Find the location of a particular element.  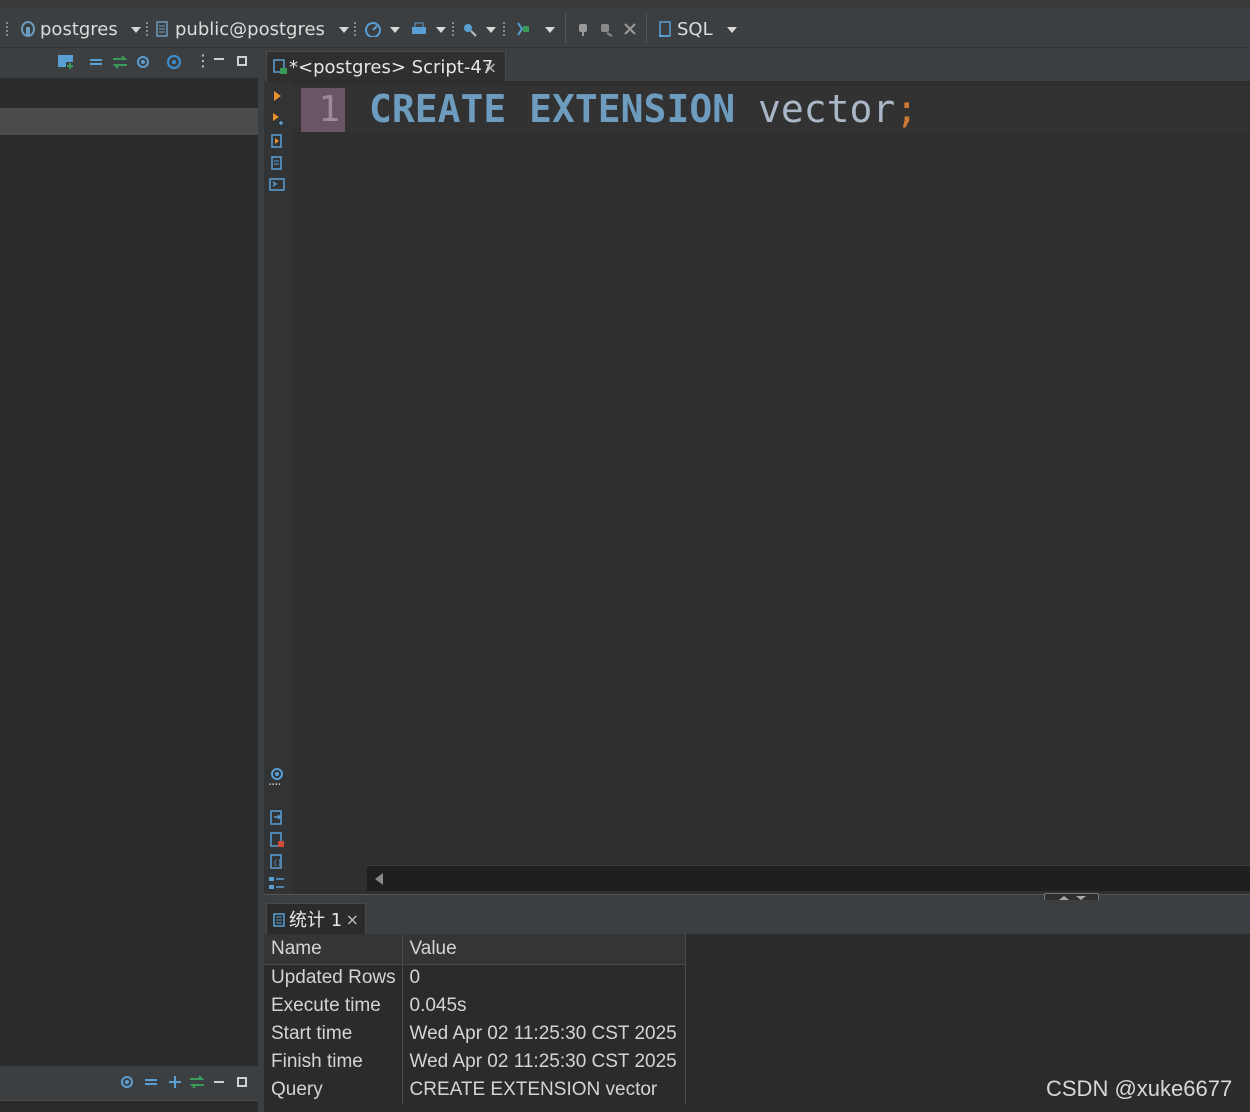

results-tab-bar: 统计 1 × is located at coordinates (757, 917).